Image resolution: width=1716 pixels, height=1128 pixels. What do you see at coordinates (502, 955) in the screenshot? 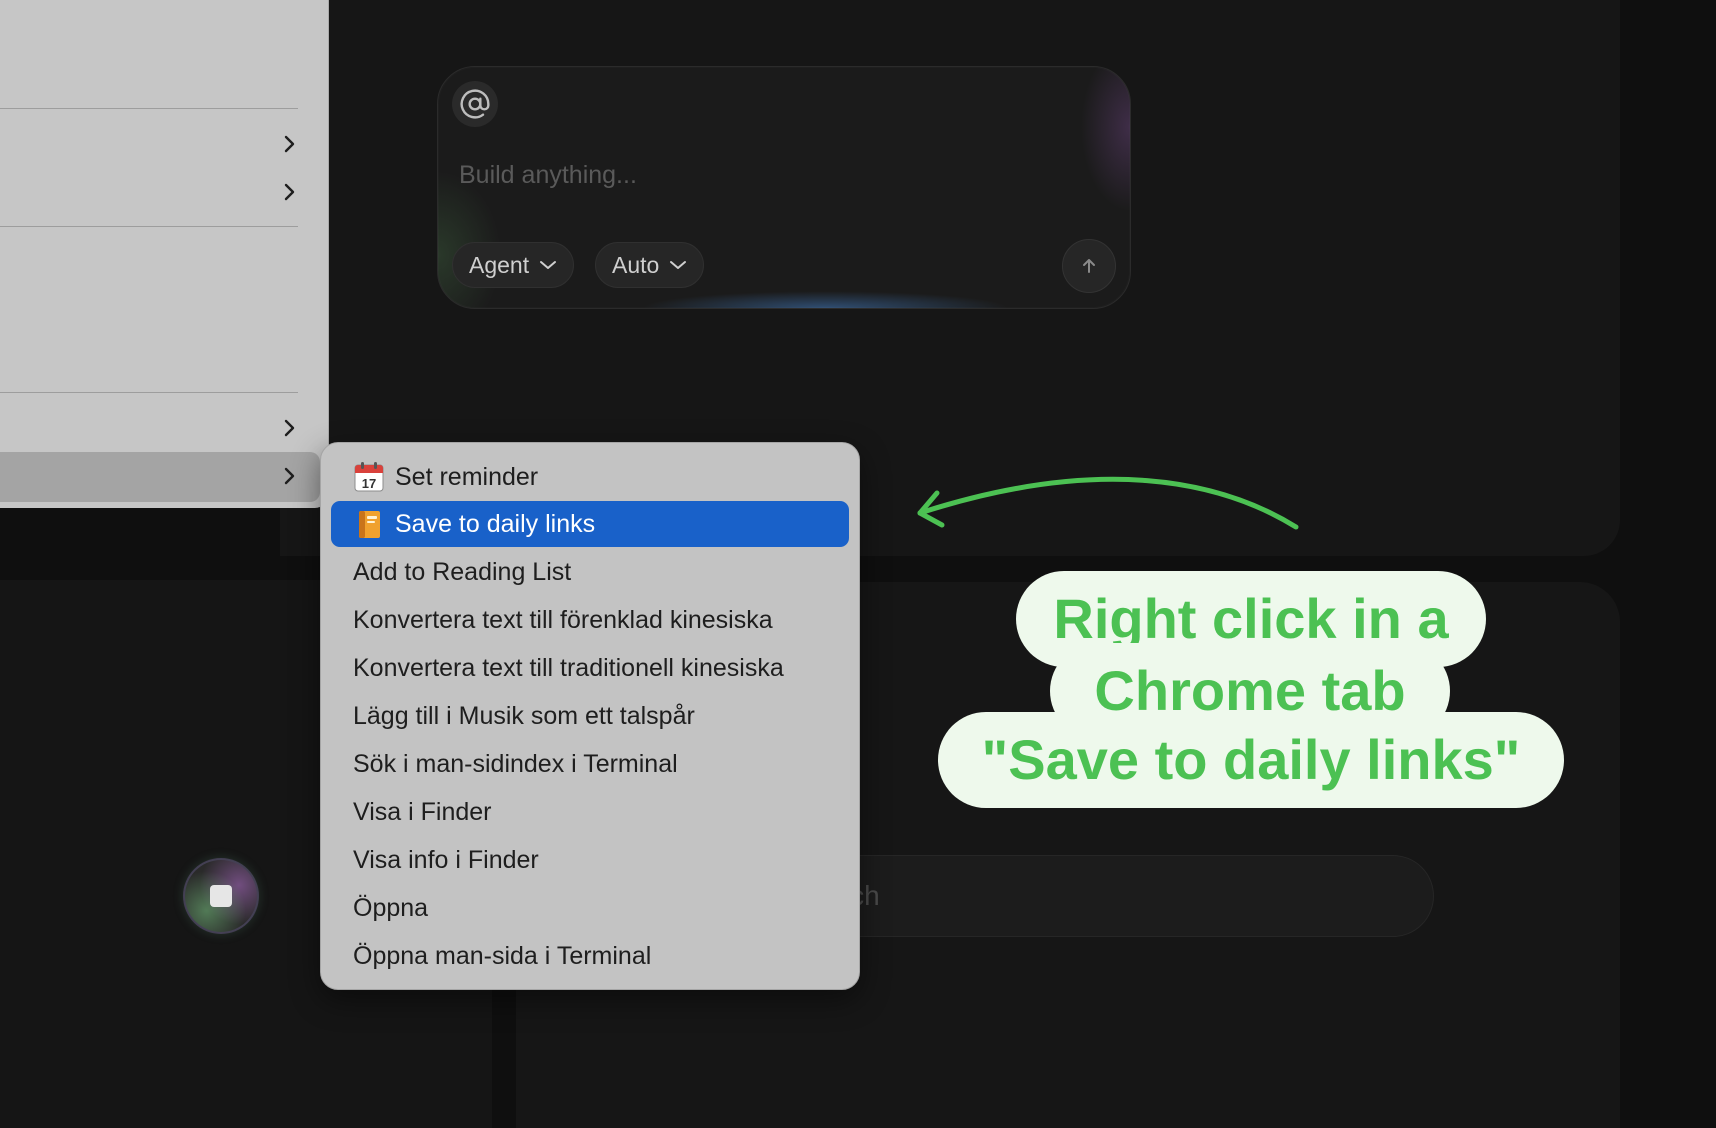
I see `menu-item-label: Öppna man-sida i Terminal` at bounding box center [502, 955].